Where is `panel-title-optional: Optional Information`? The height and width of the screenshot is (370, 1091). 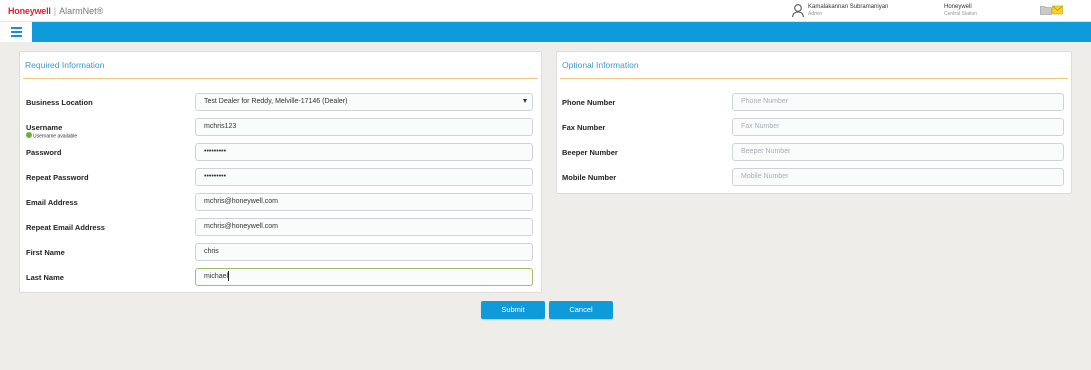
panel-title-optional: Optional Information is located at coordinates (600, 65).